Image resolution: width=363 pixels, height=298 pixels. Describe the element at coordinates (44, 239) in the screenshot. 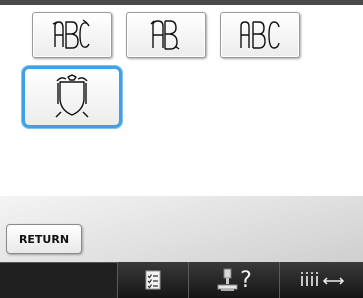

I see `return-button: RETURN` at that location.